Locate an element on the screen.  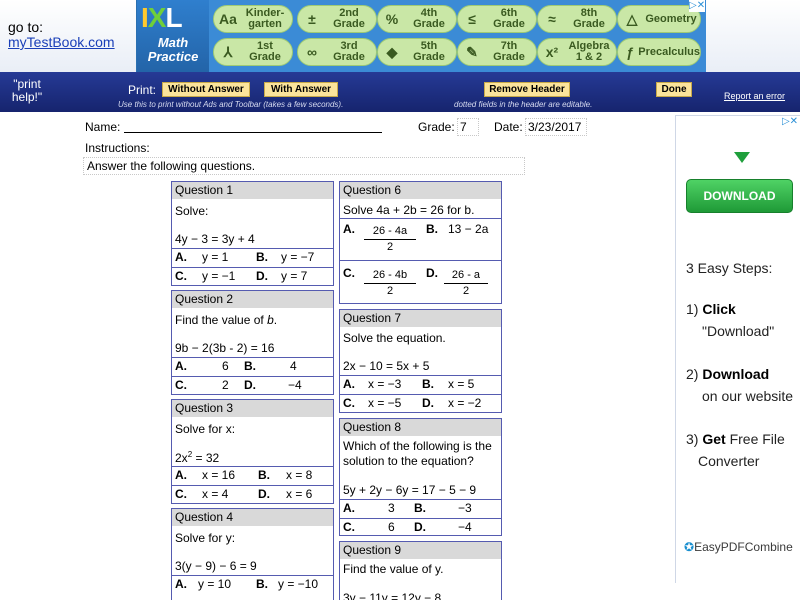
grade-button-1st: ⅄ 1st Grade is located at coordinates (253, 52).